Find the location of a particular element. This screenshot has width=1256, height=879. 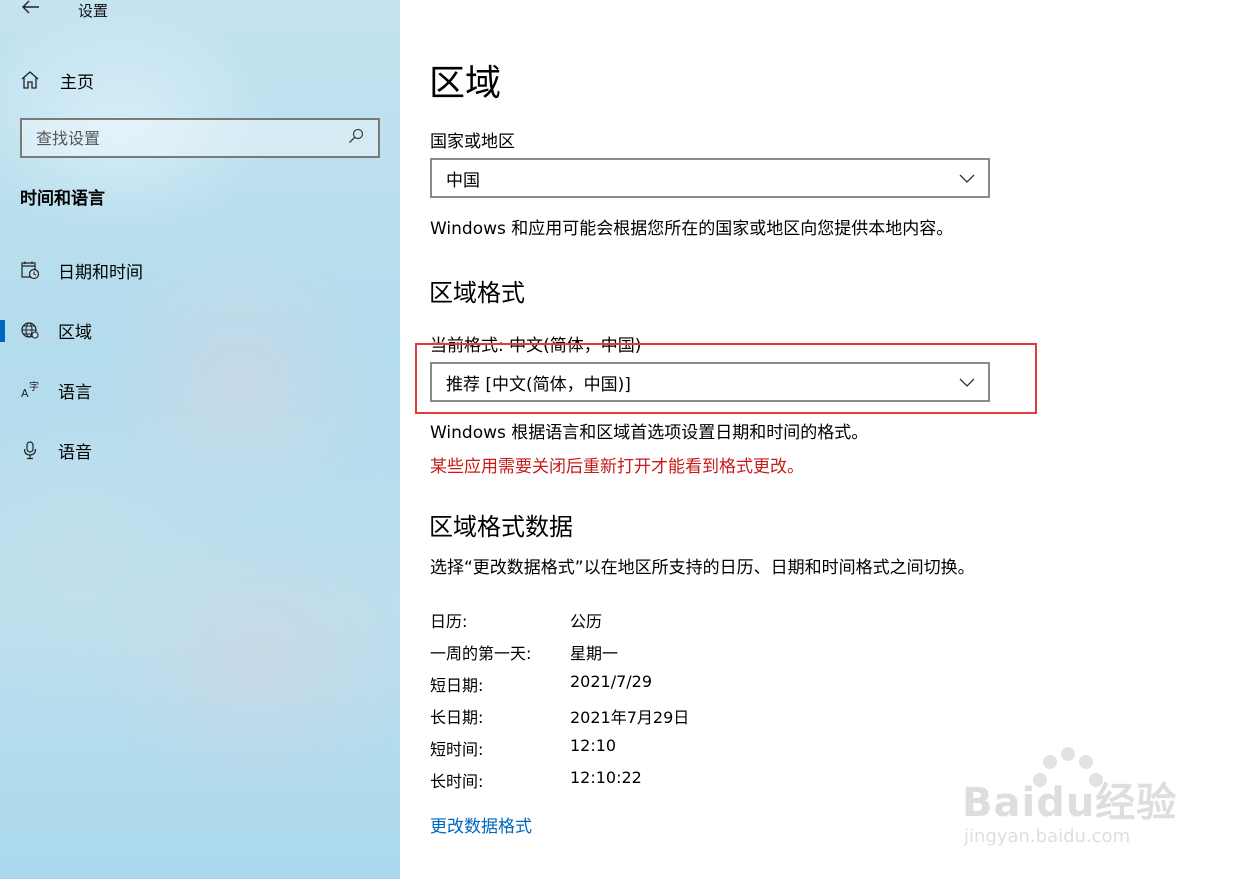

sidebar-item-label: 日期和时间 is located at coordinates (100, 272).